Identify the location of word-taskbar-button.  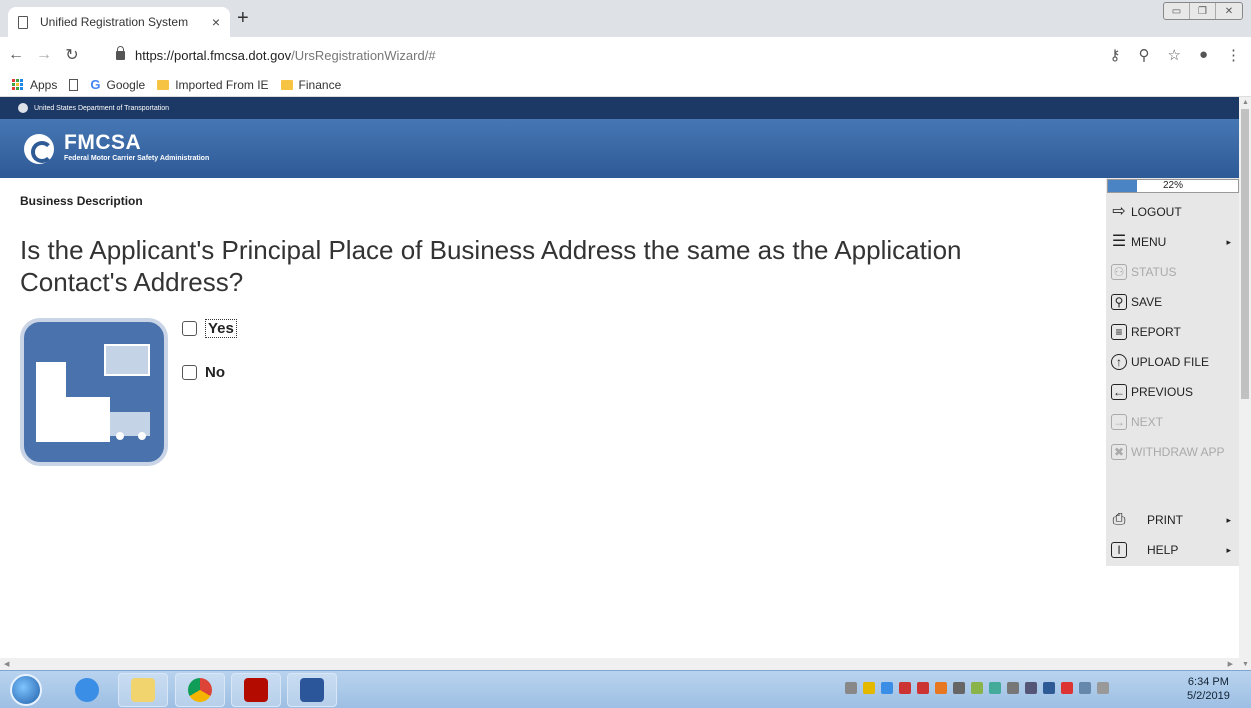
(312, 690).